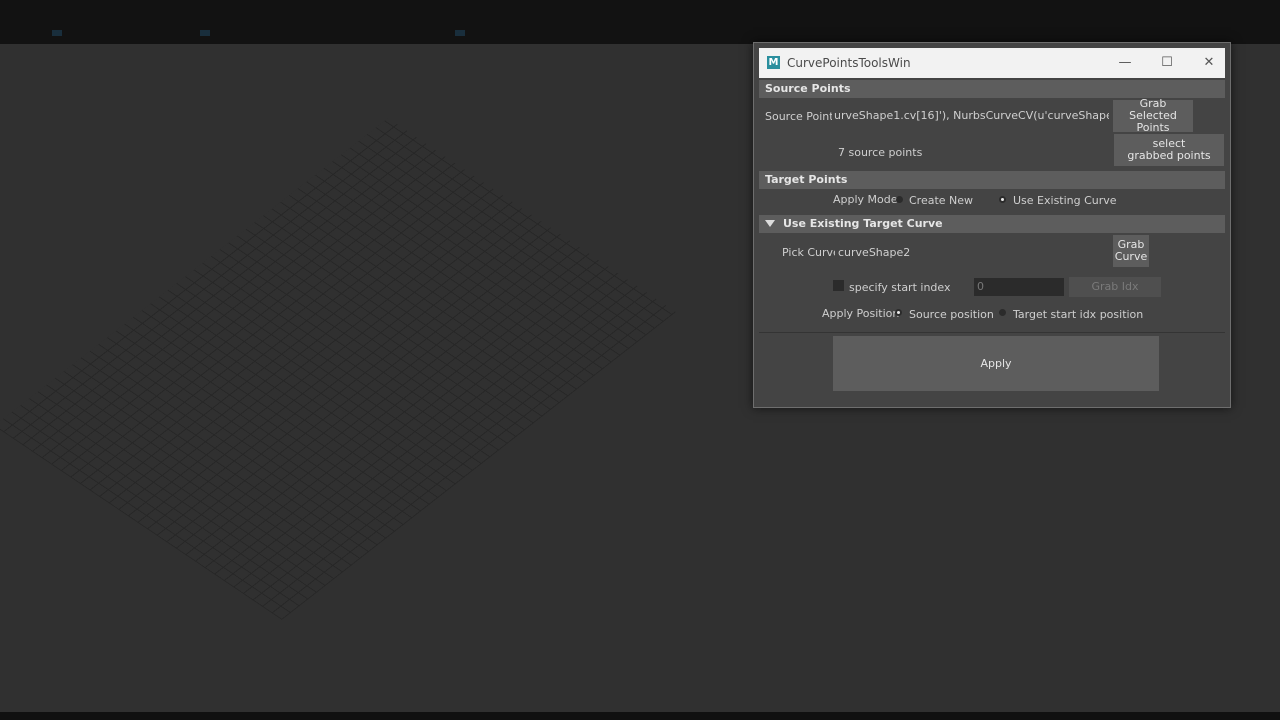 Image resolution: width=1280 pixels, height=720 pixels. I want to click on target-points-header: Target Points, so click(992, 180).